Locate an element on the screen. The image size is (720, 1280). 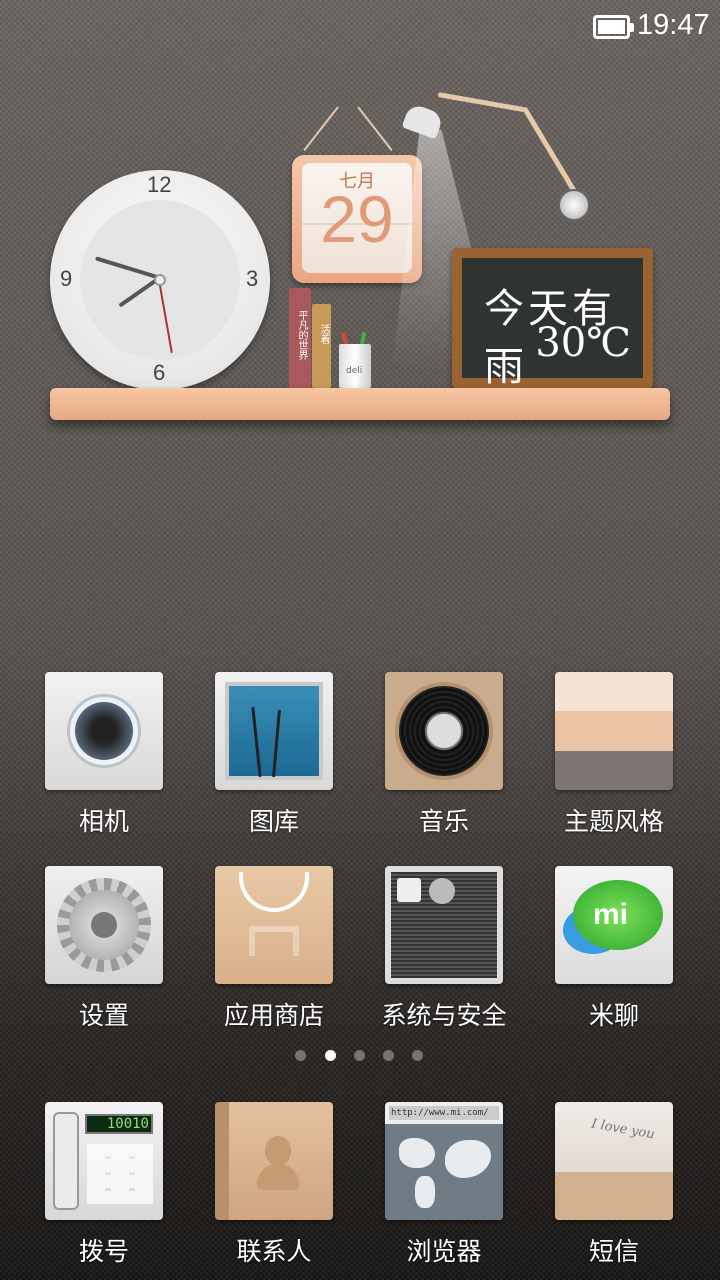
shelf is located at coordinates (360, 404).